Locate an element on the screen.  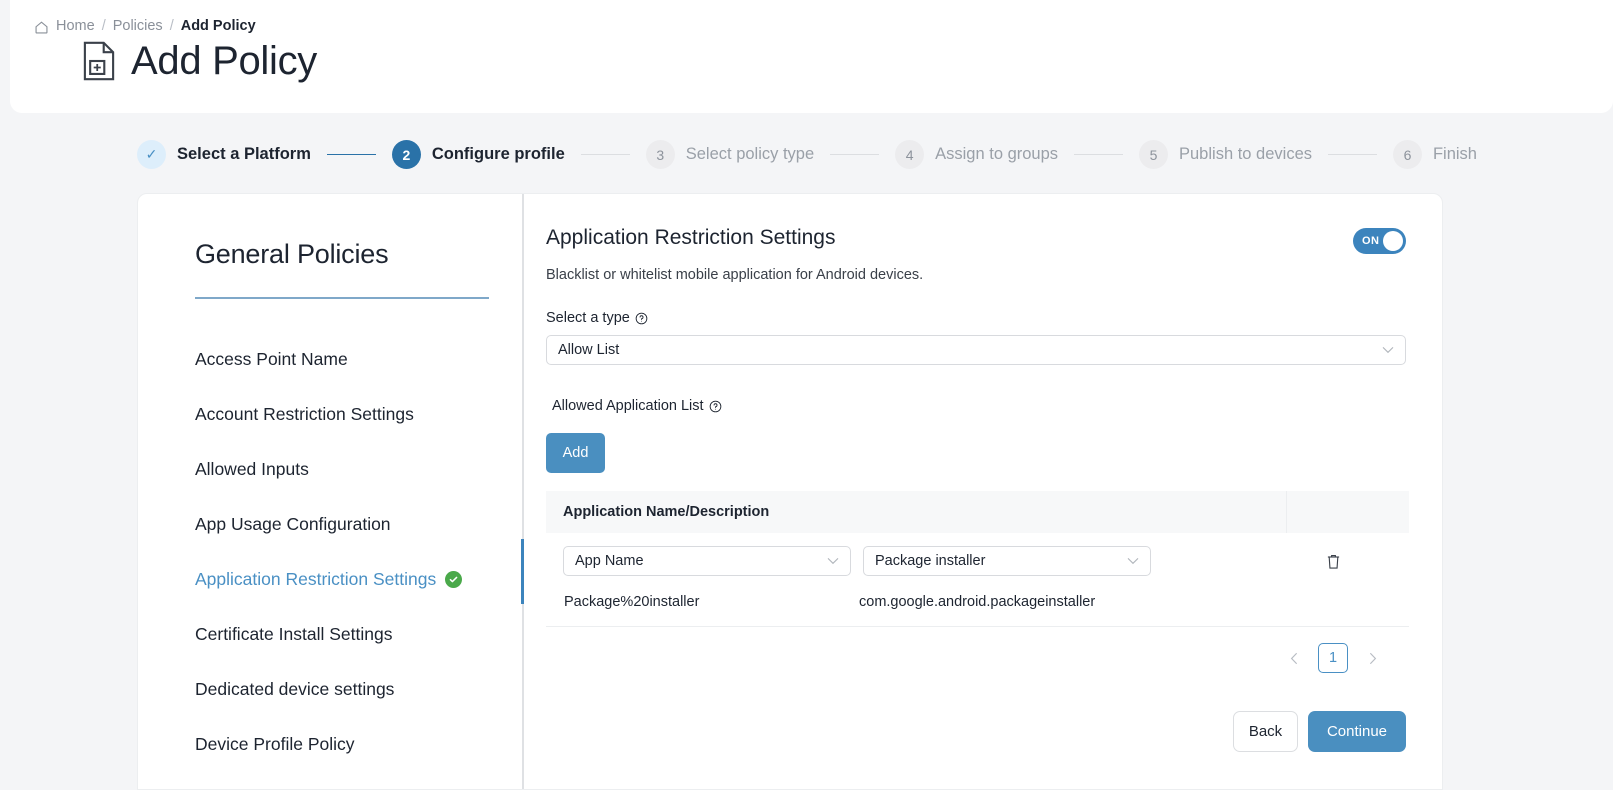
step-3-number: 3 is located at coordinates (660, 154).